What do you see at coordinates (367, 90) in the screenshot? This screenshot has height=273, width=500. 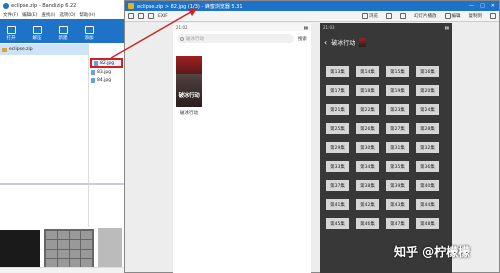 I see `episode-button: 第18集` at bounding box center [367, 90].